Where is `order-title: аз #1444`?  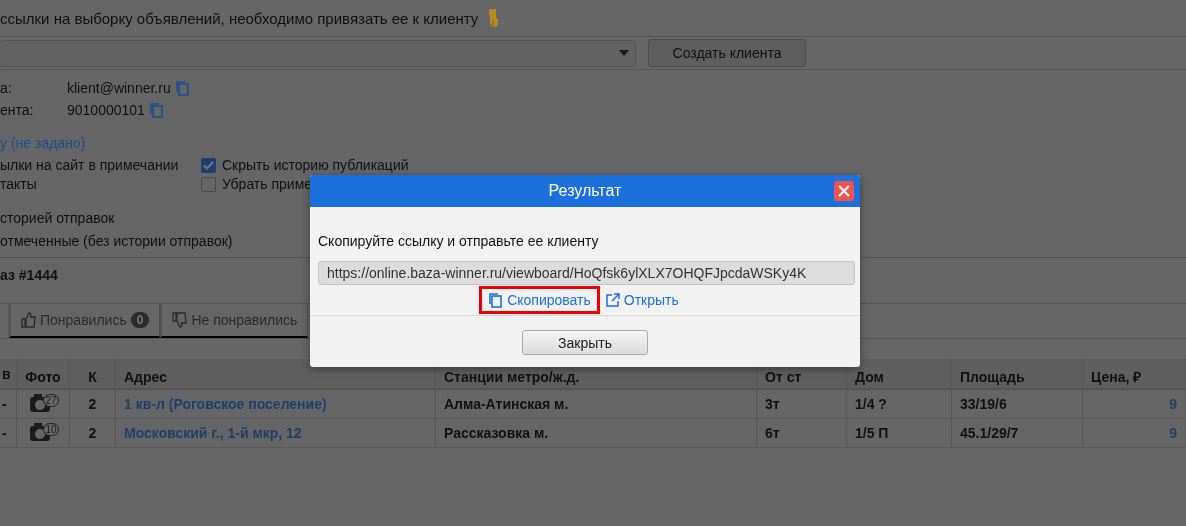
order-title: аз #1444 is located at coordinates (29, 275).